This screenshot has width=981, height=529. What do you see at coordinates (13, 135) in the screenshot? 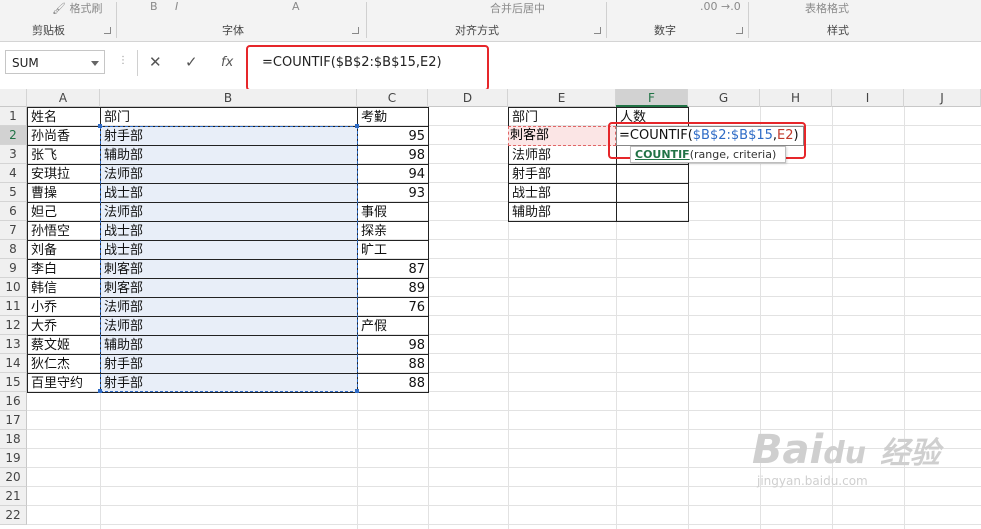
I see `row-header-2: 2` at bounding box center [13, 135].